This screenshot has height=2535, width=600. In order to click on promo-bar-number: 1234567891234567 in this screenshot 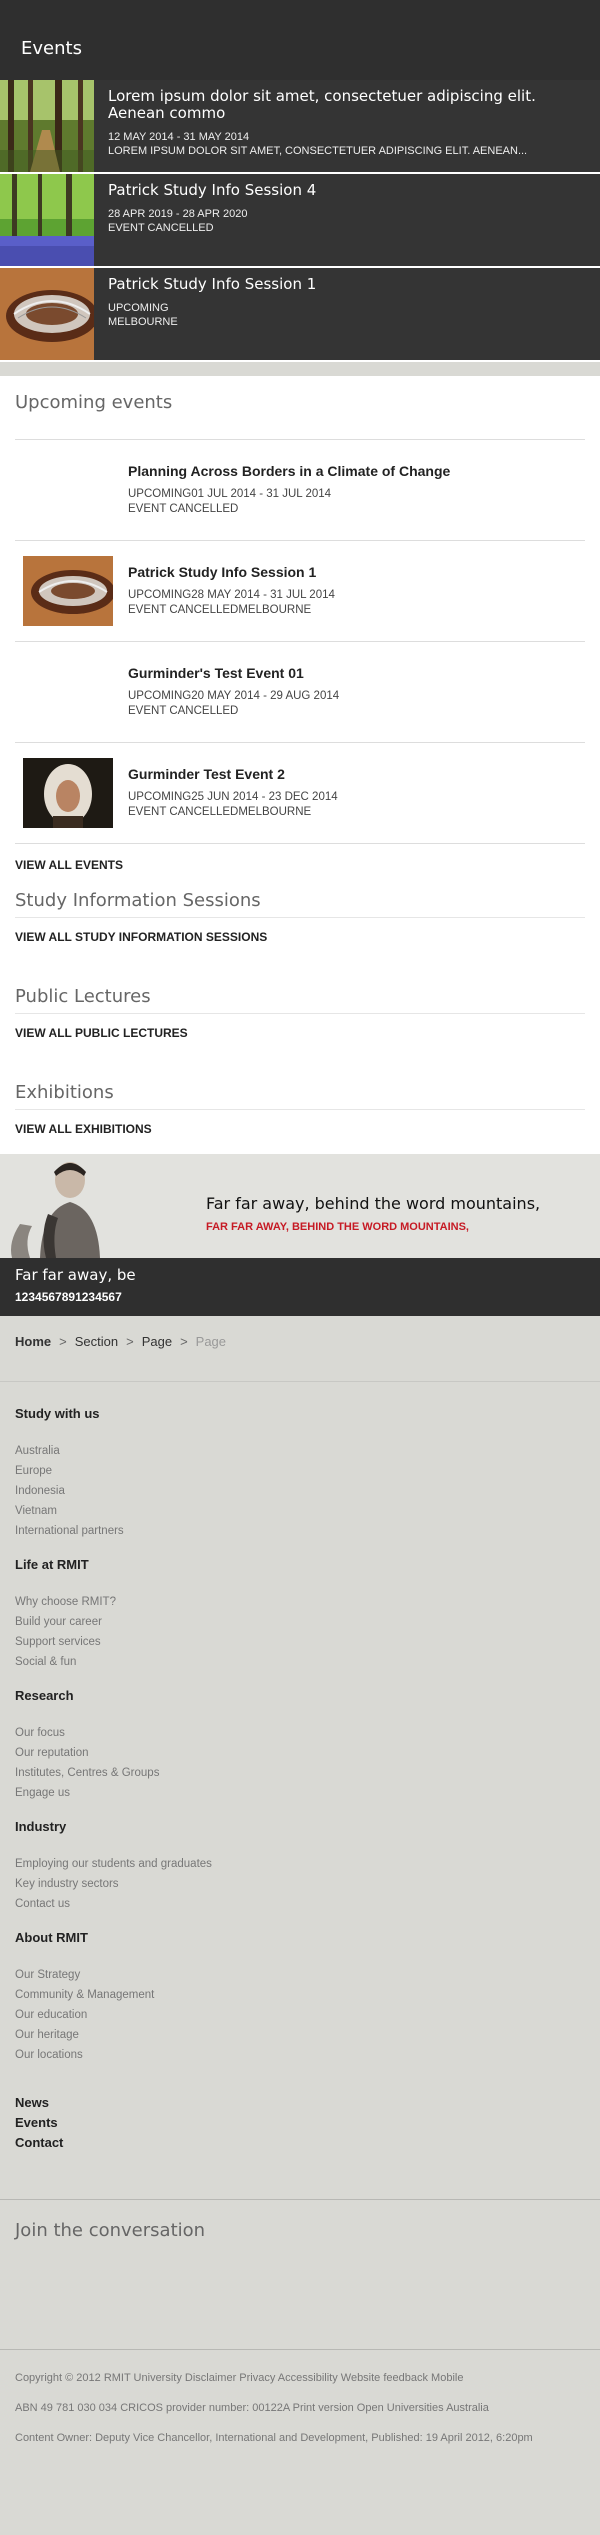, I will do `click(68, 1297)`.